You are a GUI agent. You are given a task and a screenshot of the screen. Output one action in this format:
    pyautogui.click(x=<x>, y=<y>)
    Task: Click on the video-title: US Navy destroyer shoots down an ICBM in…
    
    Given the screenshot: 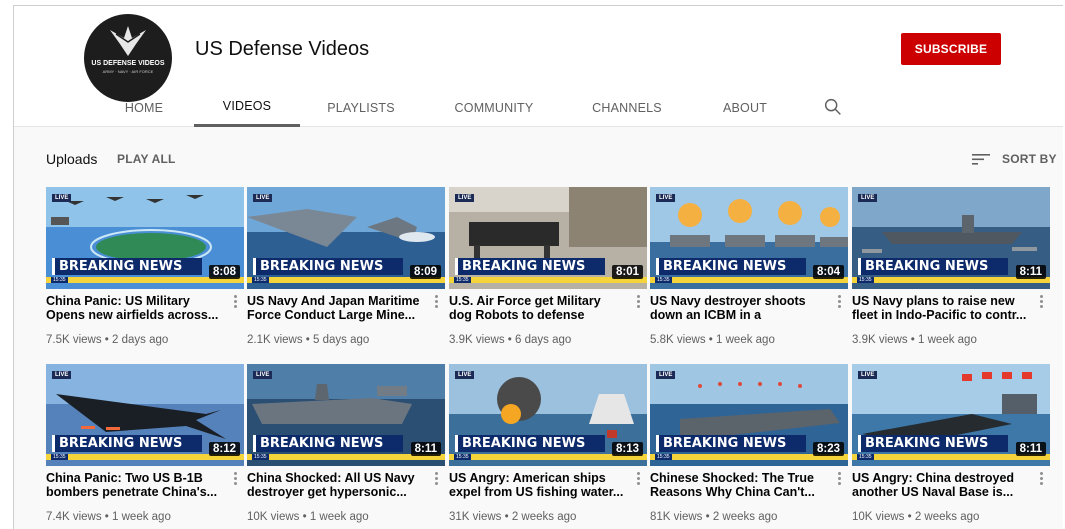 What is the action you would take?
    pyautogui.click(x=737, y=308)
    